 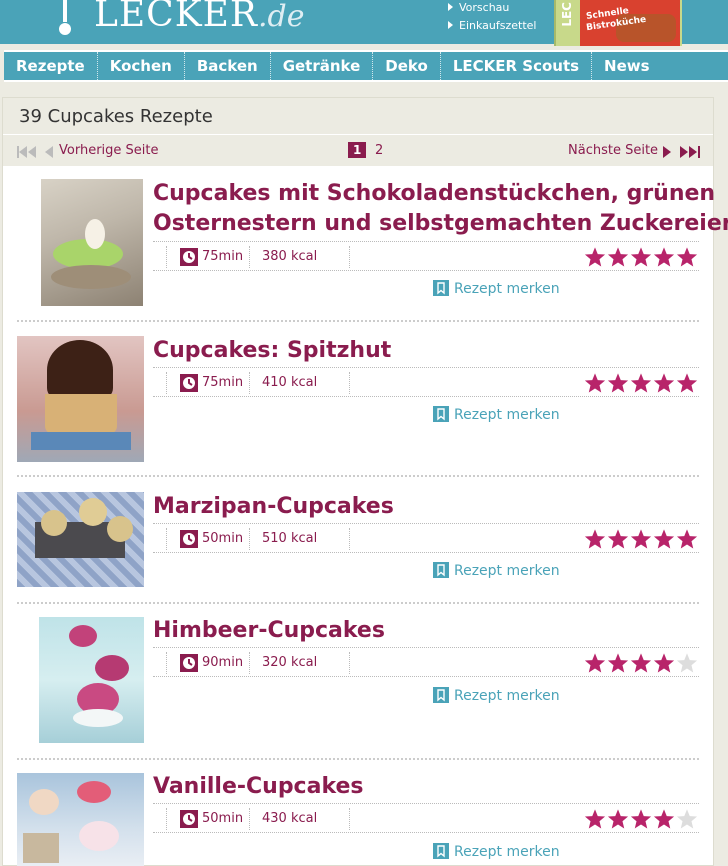 I want to click on prev-arrow-icon, so click(x=49, y=152).